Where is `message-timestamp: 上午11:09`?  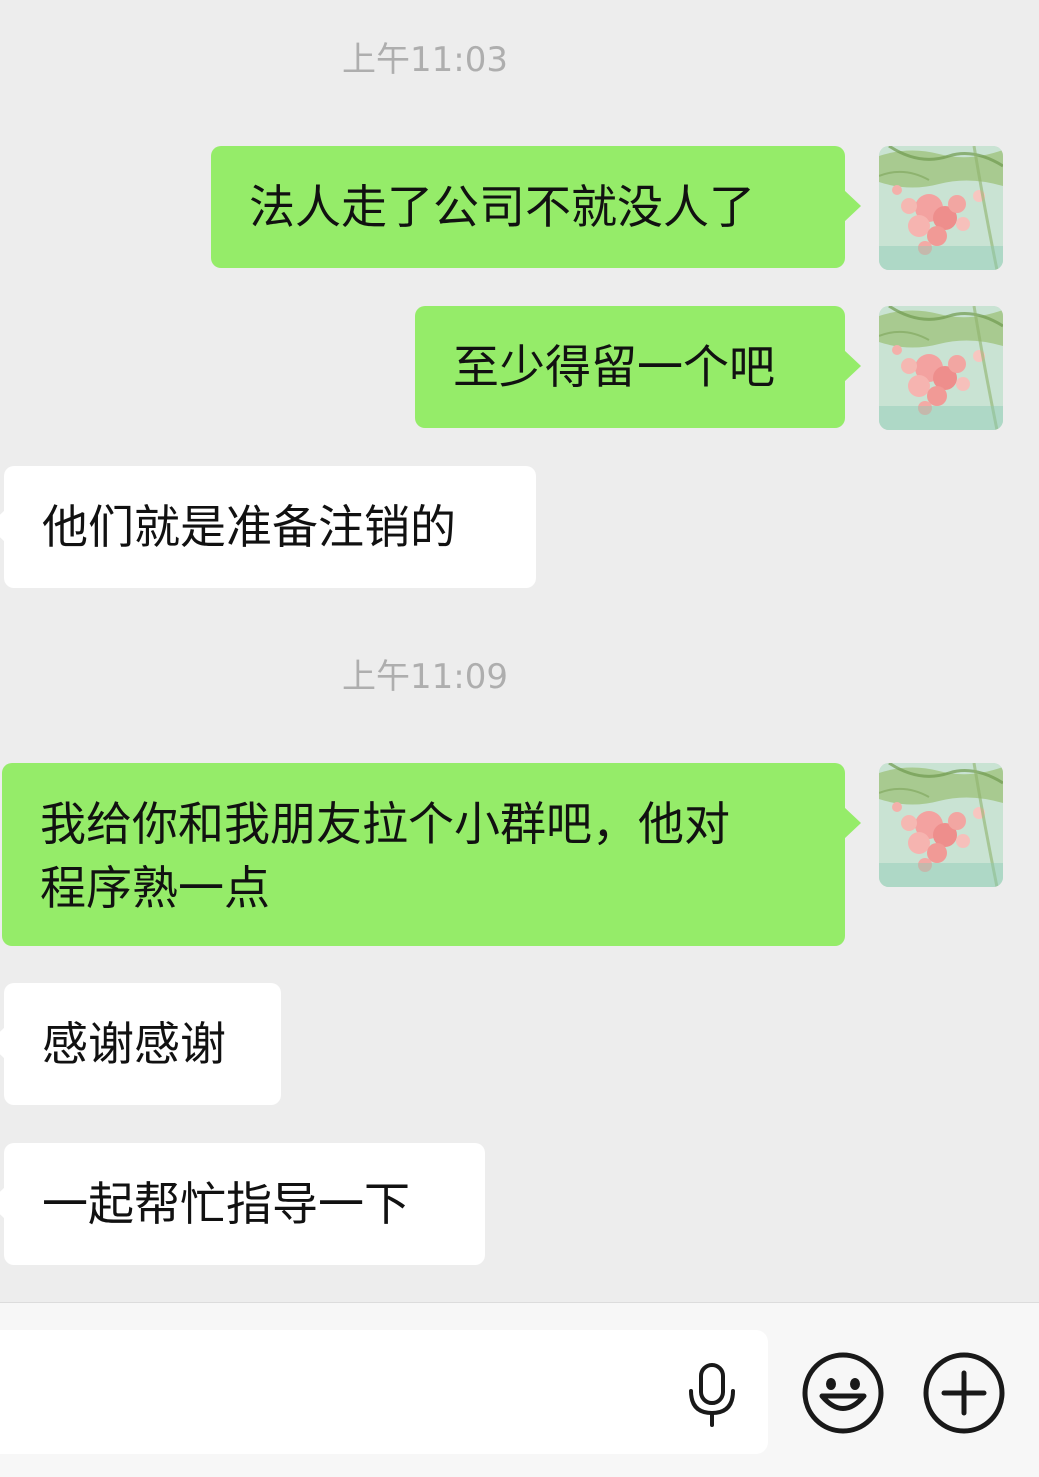 message-timestamp: 上午11:09 is located at coordinates (425, 677).